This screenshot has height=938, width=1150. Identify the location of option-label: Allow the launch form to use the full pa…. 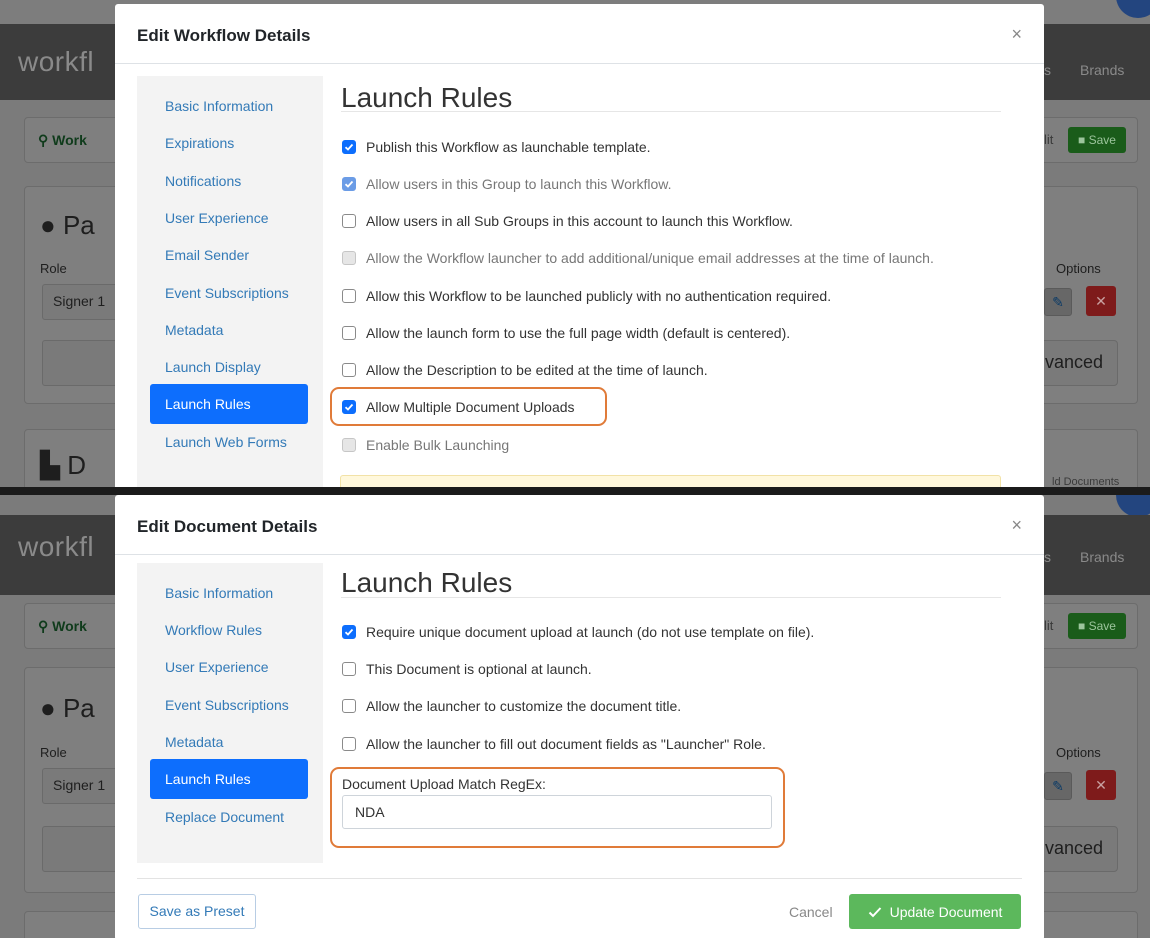
(578, 333).